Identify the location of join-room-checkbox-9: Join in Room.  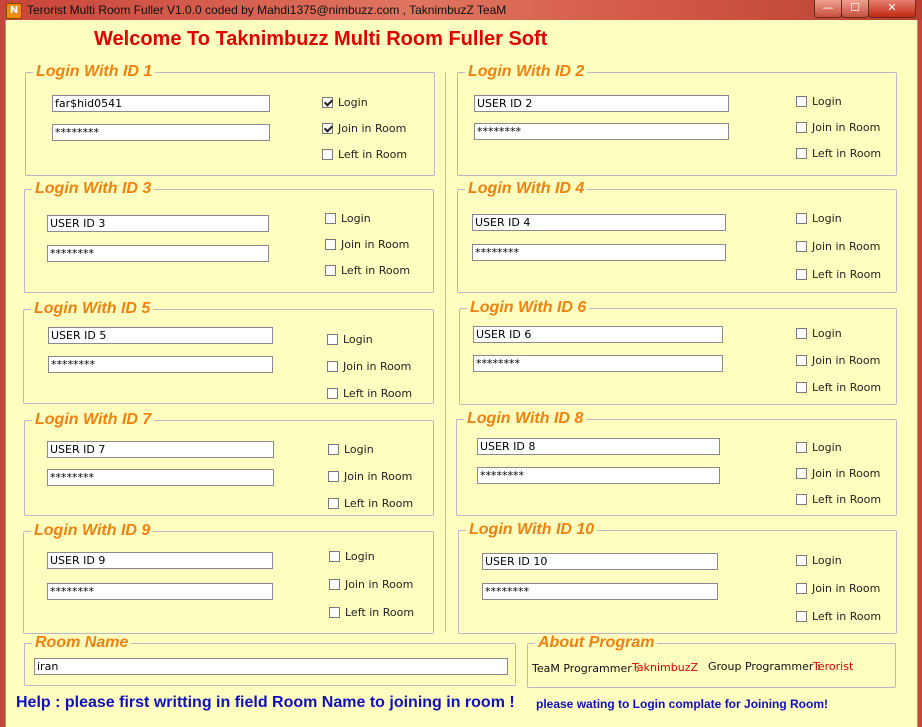
(371, 584).